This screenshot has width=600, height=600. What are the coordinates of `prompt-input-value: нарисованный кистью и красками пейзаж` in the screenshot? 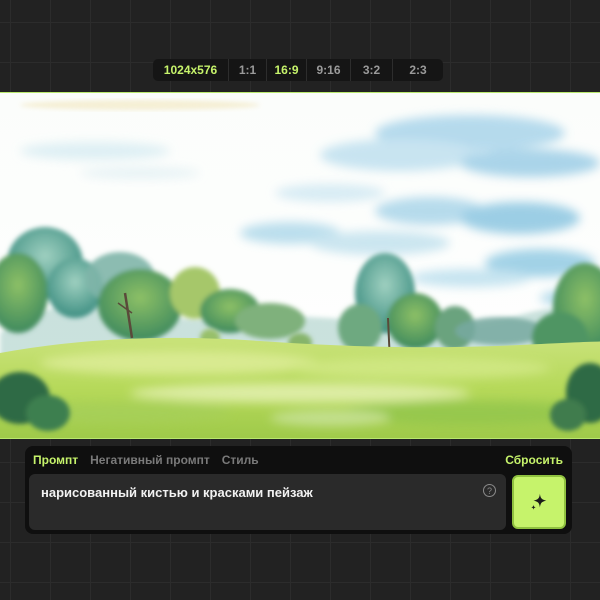 It's located at (177, 492).